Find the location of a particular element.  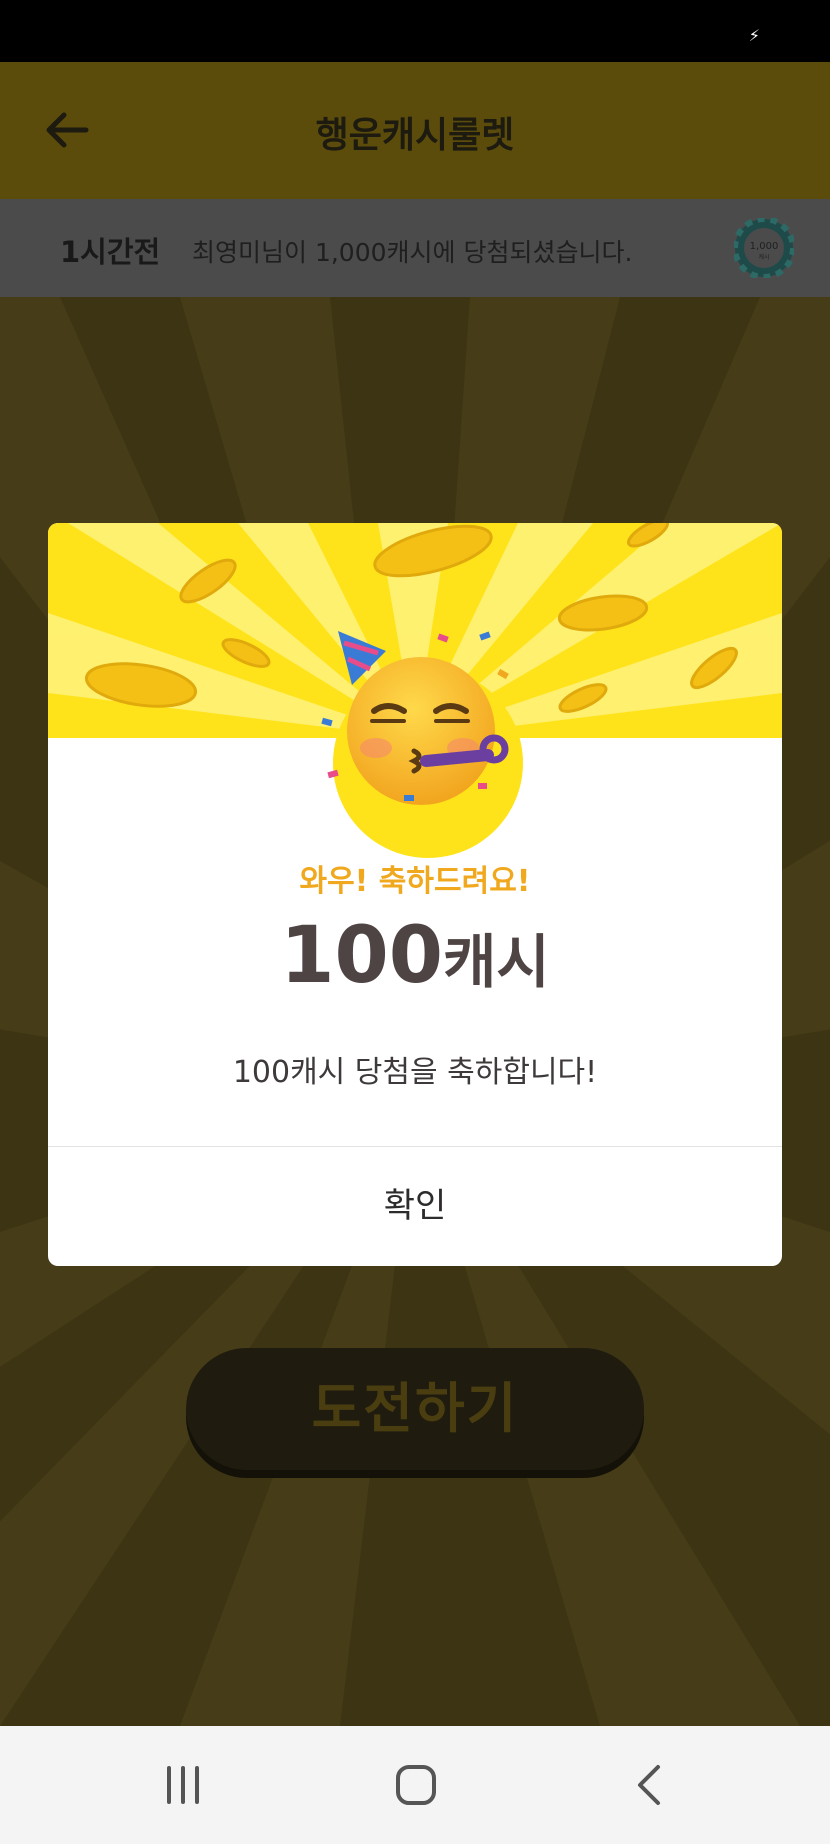

home-icon is located at coordinates (416, 1785).